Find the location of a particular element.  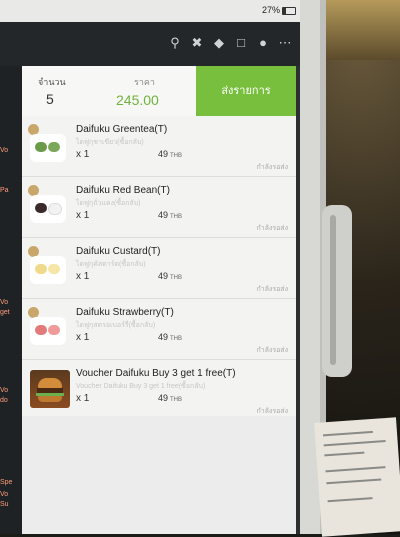

item-name: Daifuku Greentea(T) is located at coordinates (122, 129).